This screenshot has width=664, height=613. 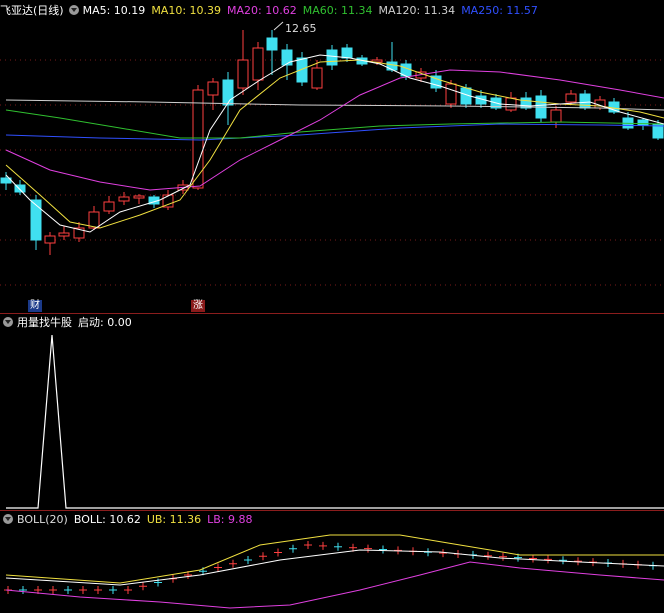 I want to click on ma-value-1: MA10: 10.39, so click(x=186, y=10).